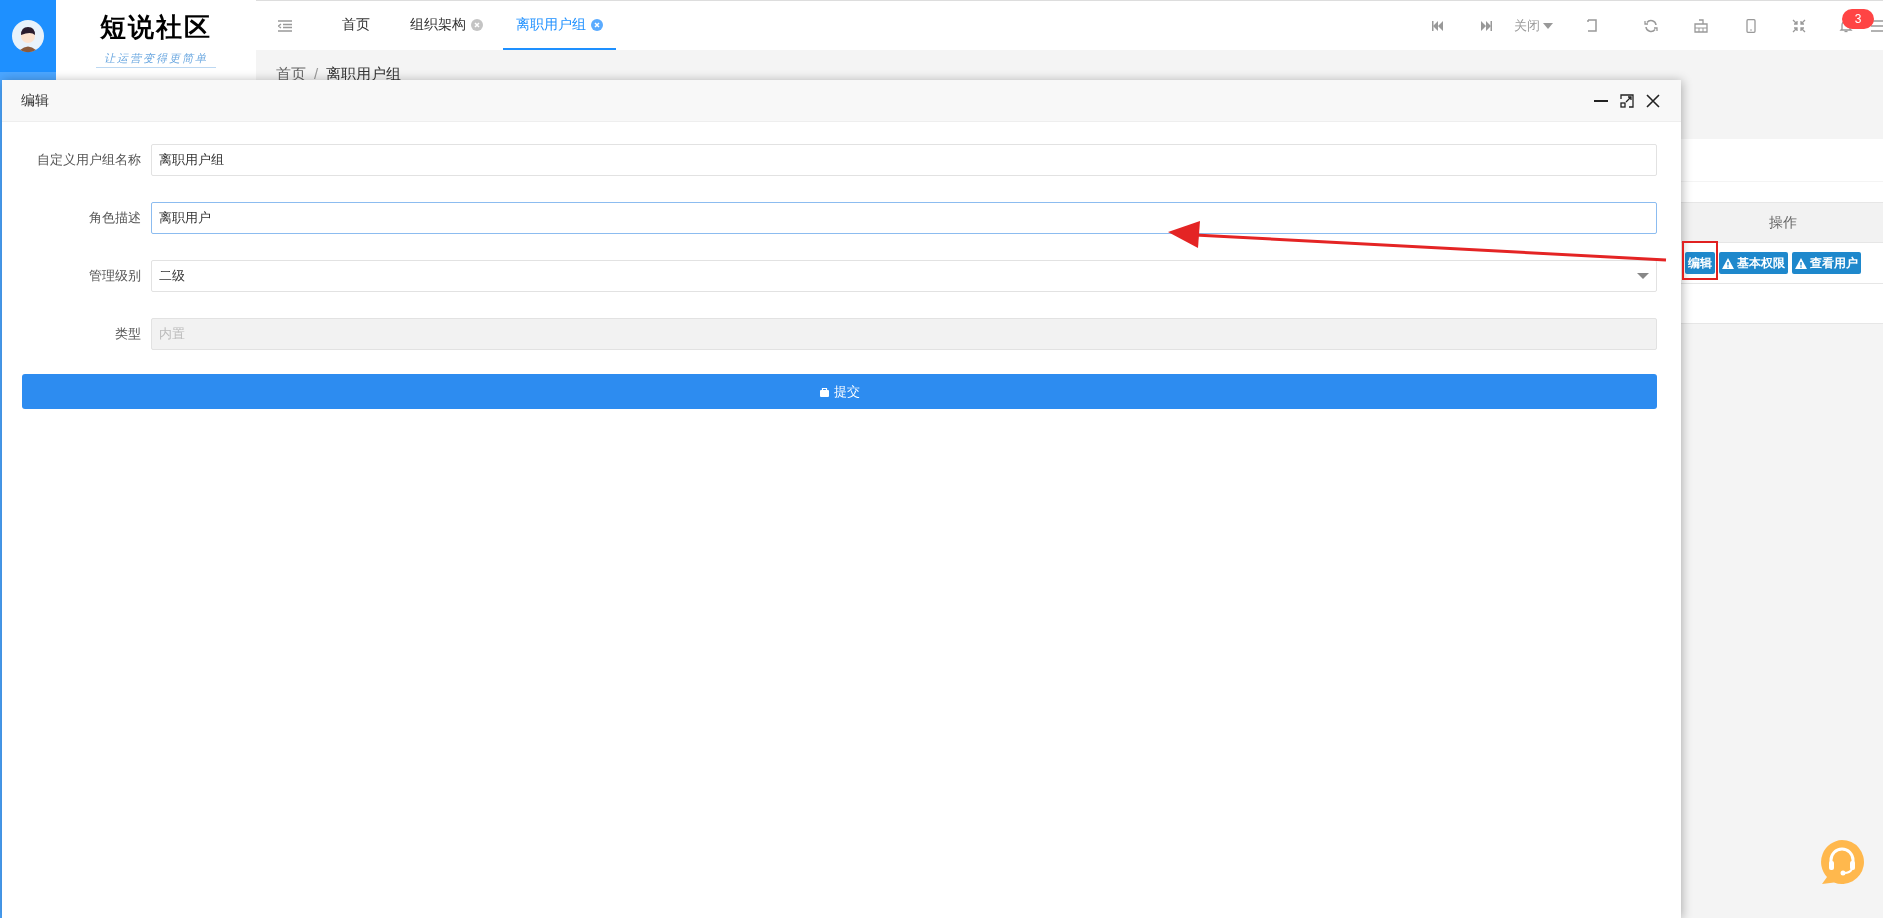  What do you see at coordinates (824, 391) in the screenshot?
I see `submit-icon` at bounding box center [824, 391].